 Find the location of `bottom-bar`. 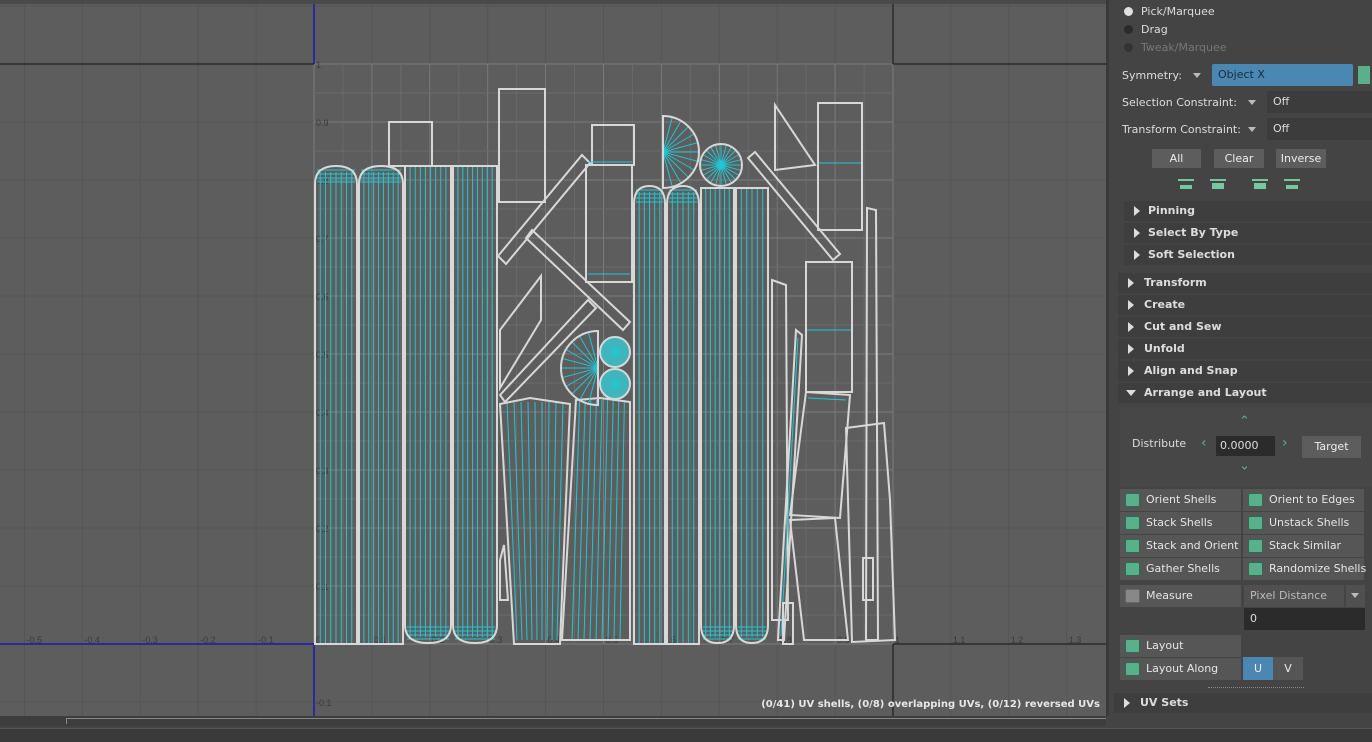

bottom-bar is located at coordinates (686, 735).